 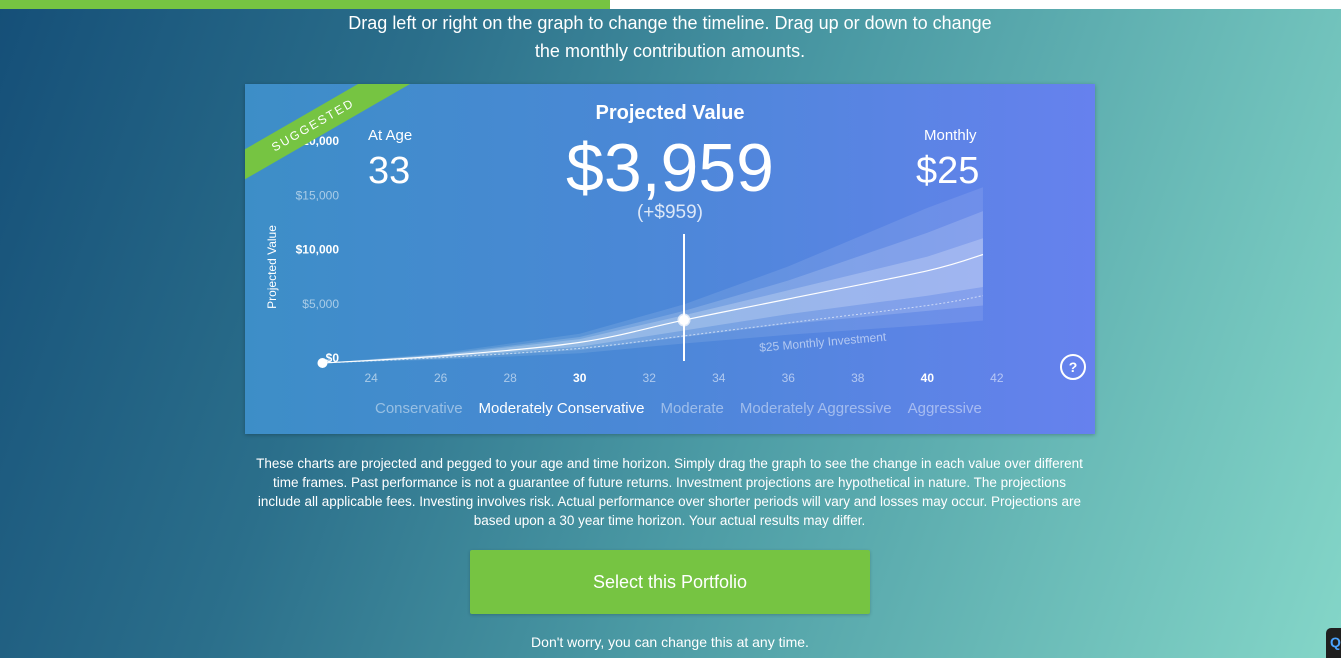 I want to click on select-portfolio-button: Select this Portfolio, so click(x=670, y=582).